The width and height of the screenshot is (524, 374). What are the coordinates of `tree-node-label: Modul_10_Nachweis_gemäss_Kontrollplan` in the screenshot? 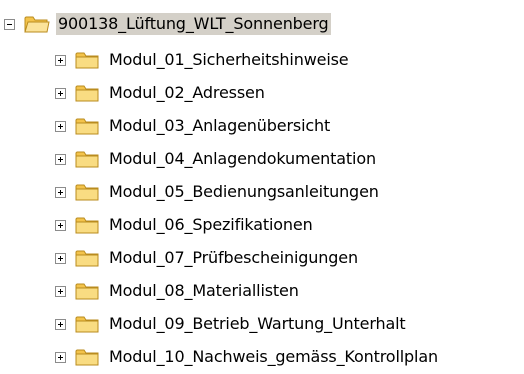 It's located at (273, 357).